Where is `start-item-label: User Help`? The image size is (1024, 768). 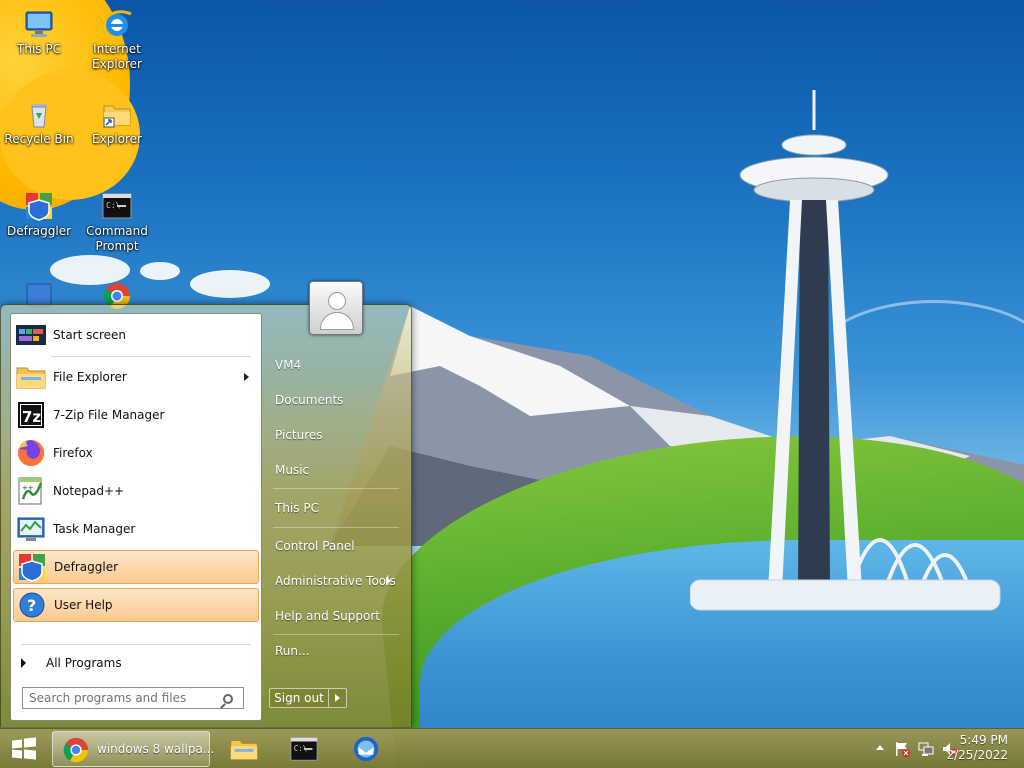
start-item-label: User Help is located at coordinates (83, 605).